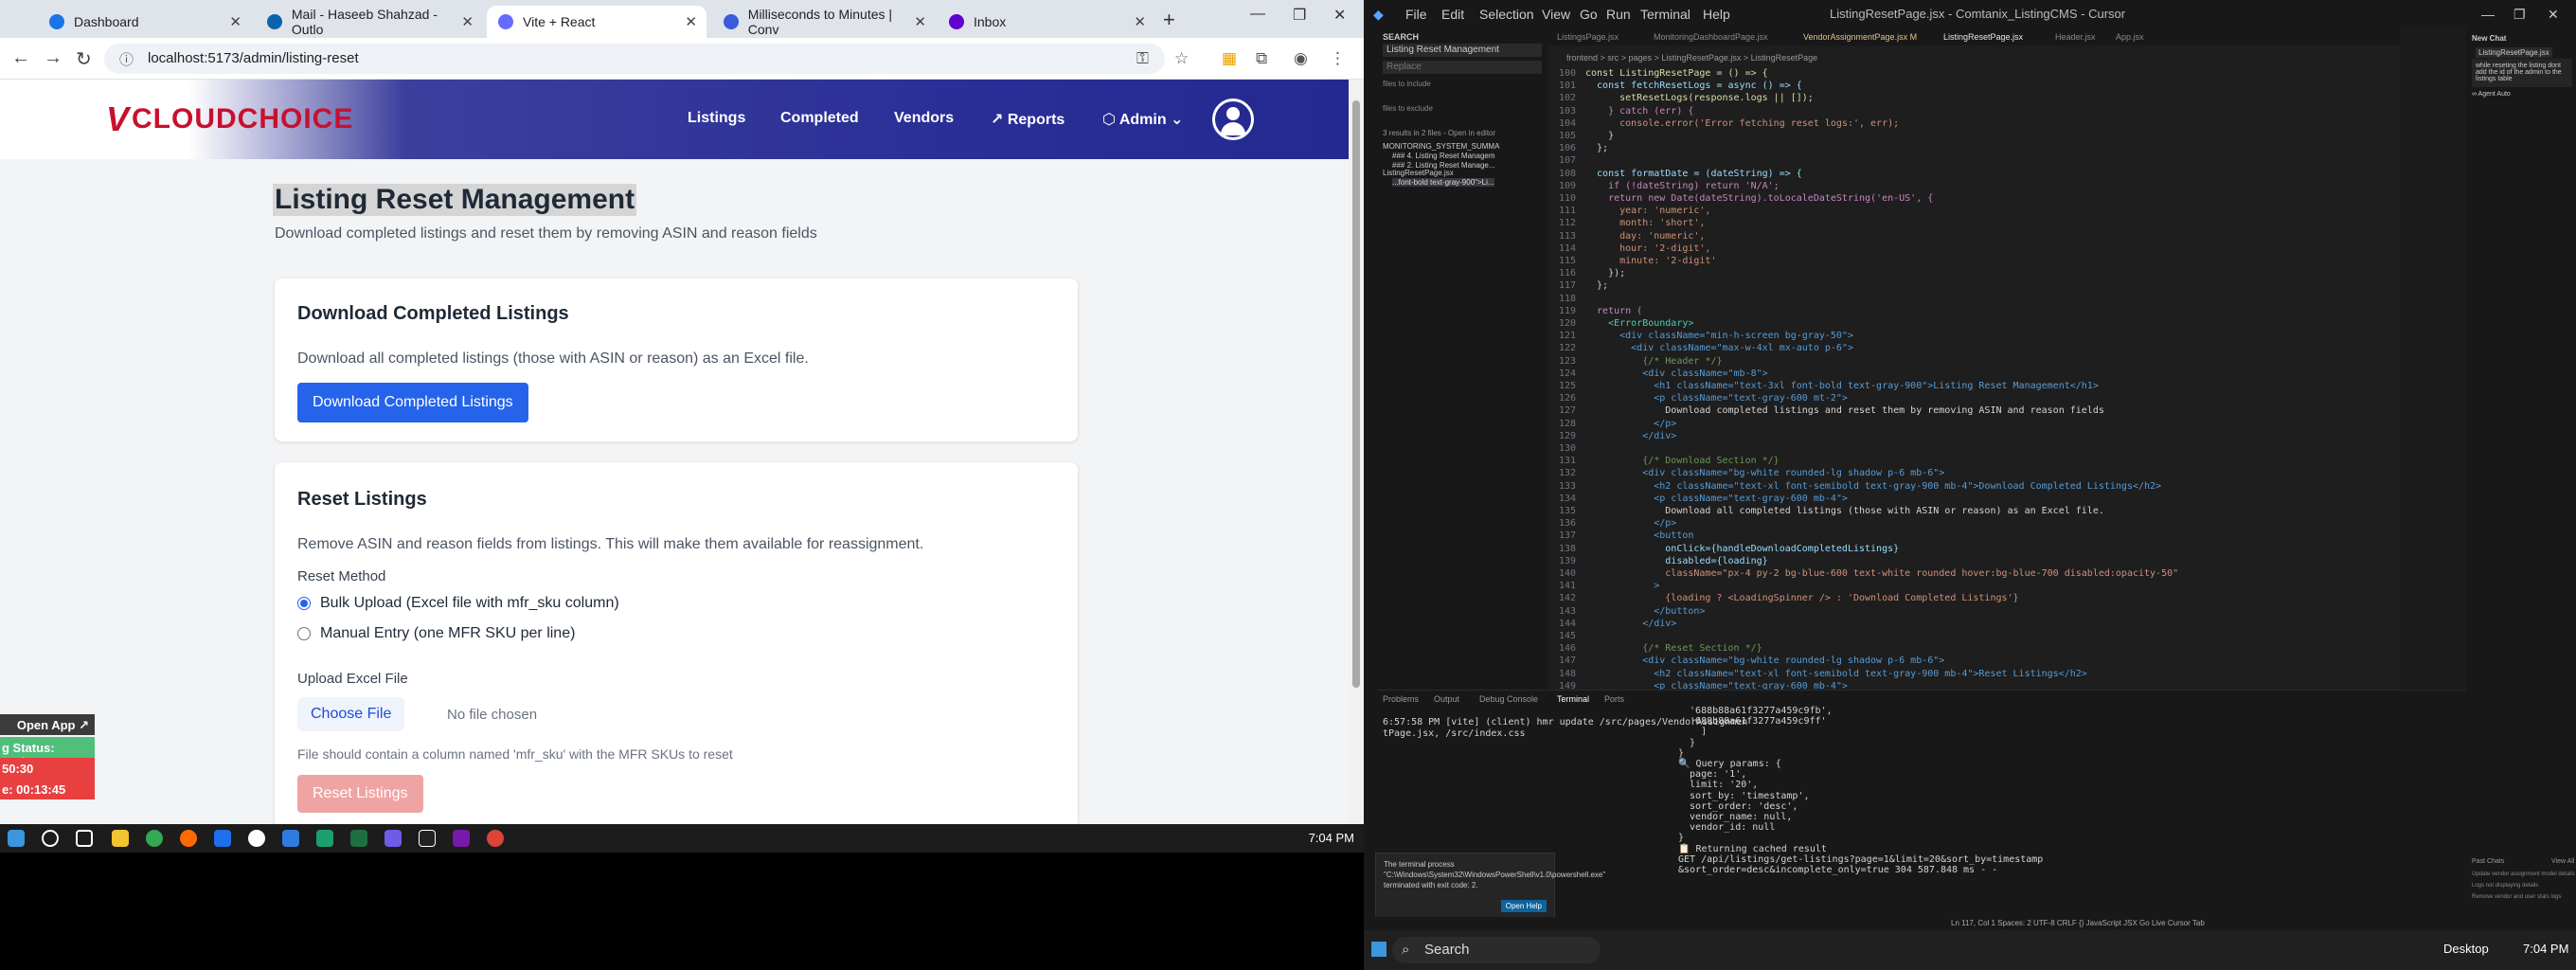 The image size is (2576, 970). What do you see at coordinates (304, 633) in the screenshot?
I see `radio-unchecked-icon` at bounding box center [304, 633].